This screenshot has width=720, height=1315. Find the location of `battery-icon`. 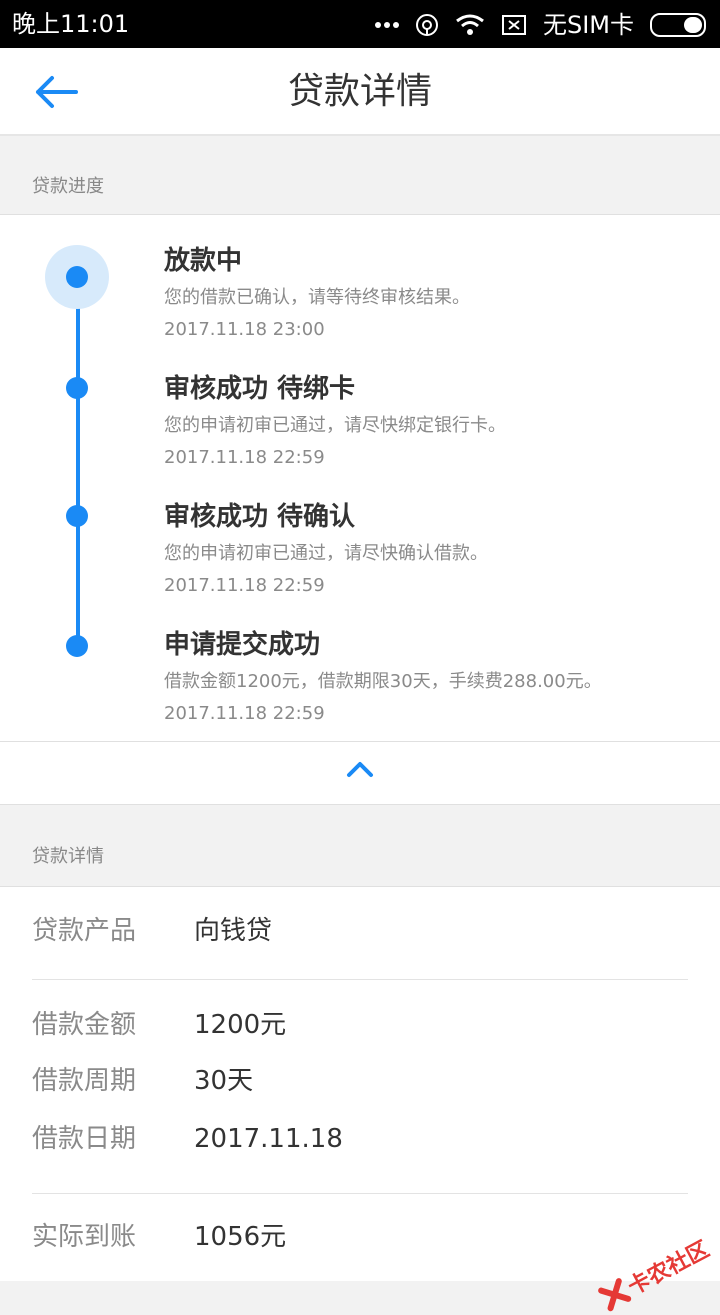

battery-icon is located at coordinates (678, 25).